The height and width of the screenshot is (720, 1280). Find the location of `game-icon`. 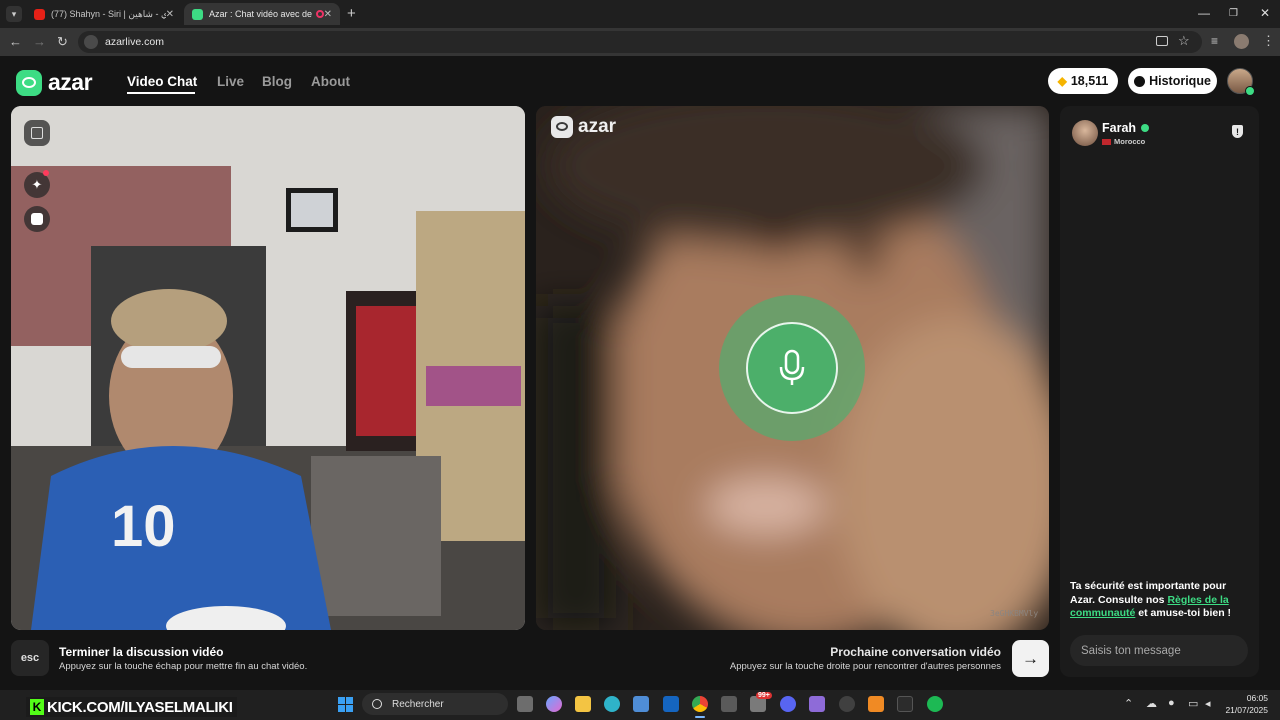

game-icon is located at coordinates (817, 704).